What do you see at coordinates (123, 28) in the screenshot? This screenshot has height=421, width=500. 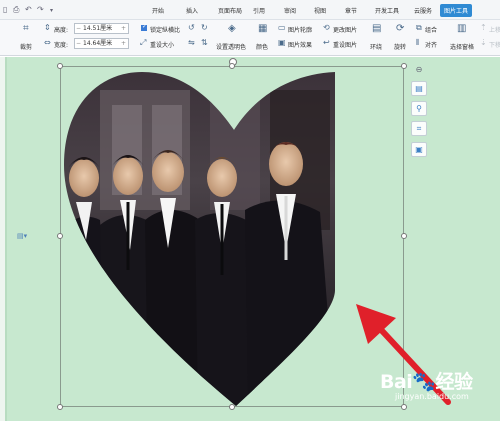 I see `height-increase-button: +` at bounding box center [123, 28].